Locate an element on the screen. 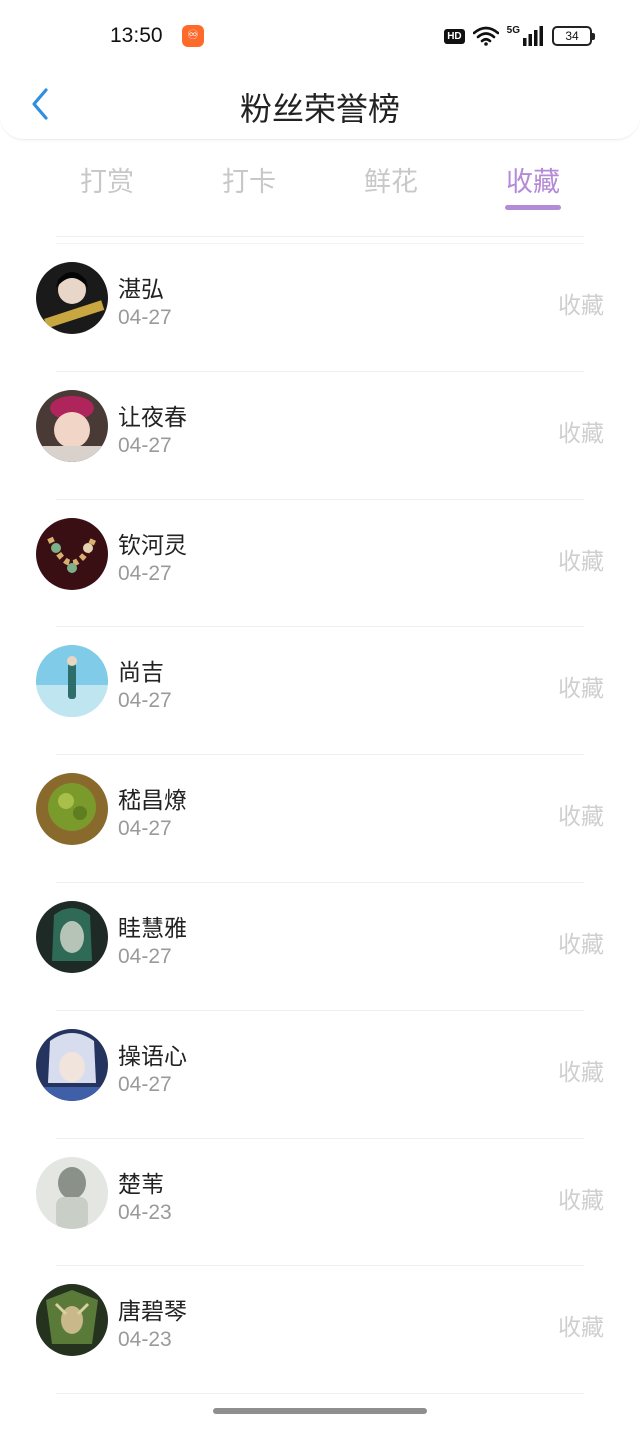 The height and width of the screenshot is (1429, 640). active-tab-indicator is located at coordinates (533, 207).